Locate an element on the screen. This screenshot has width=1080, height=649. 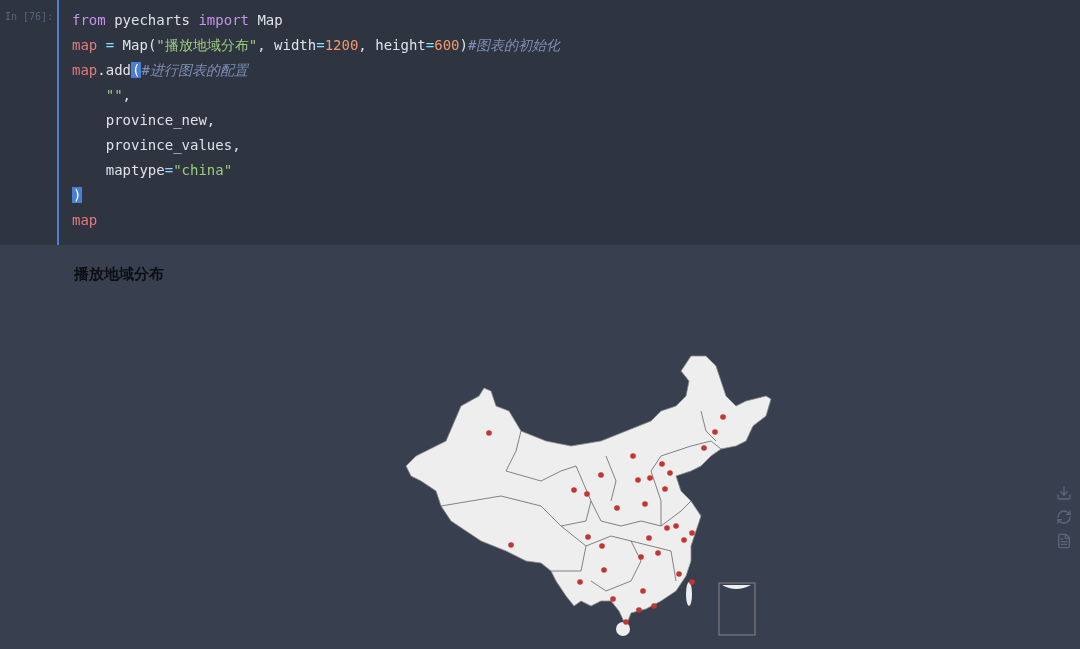
code-line: map = Map("播放地域分布", width=1200, height=600)#图表的初始化 is located at coordinates (316, 45).